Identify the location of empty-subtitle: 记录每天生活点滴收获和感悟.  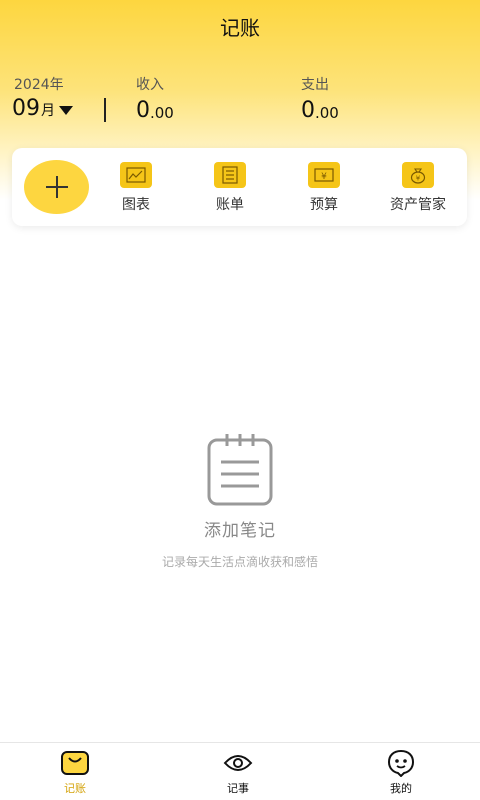
(239, 562).